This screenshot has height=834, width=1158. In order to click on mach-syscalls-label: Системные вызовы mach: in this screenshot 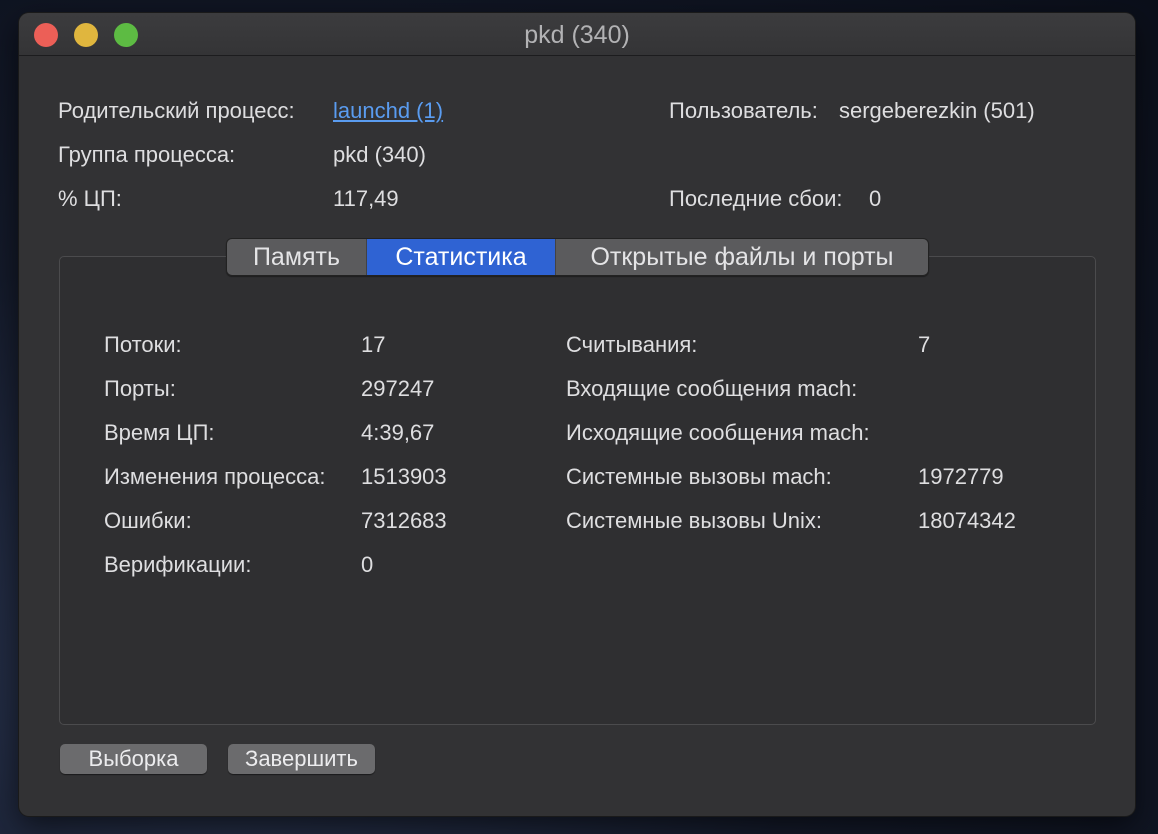, I will do `click(699, 476)`.